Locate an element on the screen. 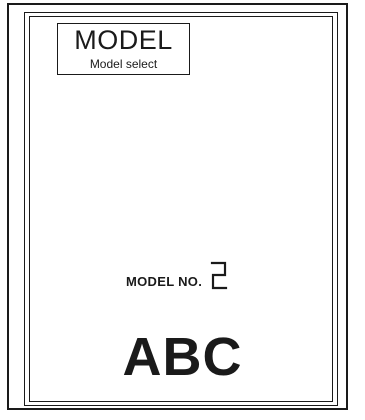  seven-segment-digit: 2 is located at coordinates (219, 275).